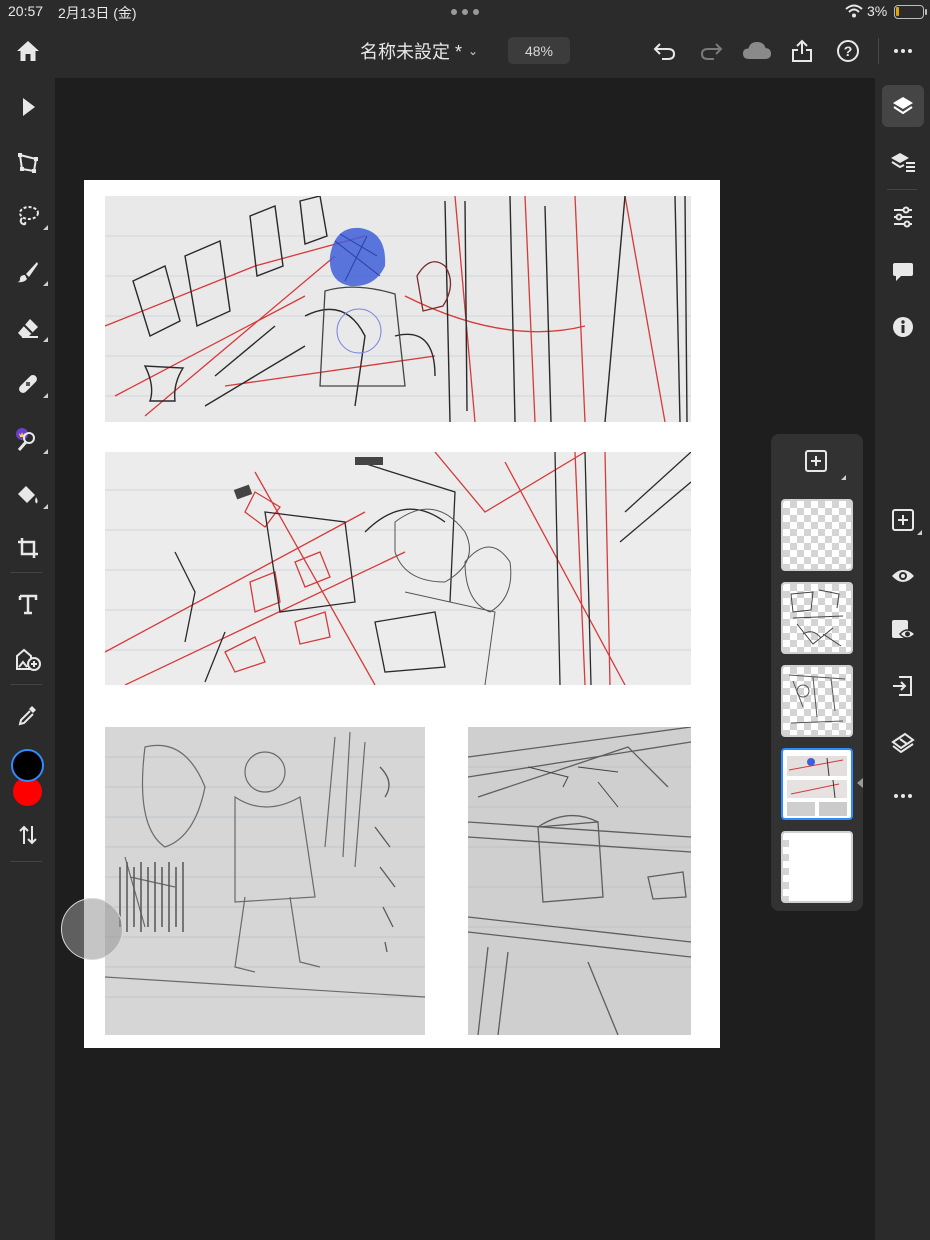 The height and width of the screenshot is (1240, 930). I want to click on layer-properties-icon, so click(903, 162).